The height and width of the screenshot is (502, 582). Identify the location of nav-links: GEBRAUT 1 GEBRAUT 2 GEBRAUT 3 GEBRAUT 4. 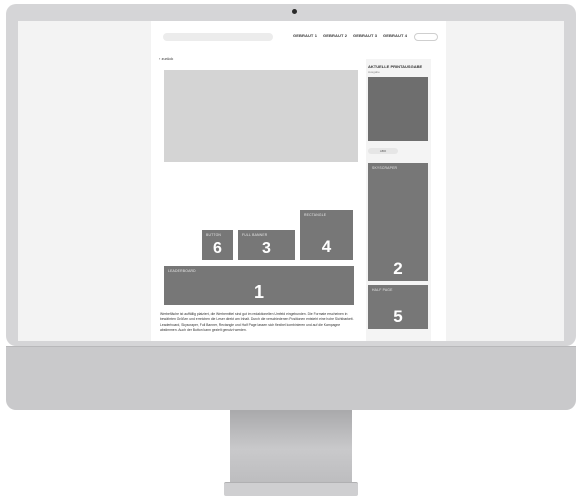
(350, 35).